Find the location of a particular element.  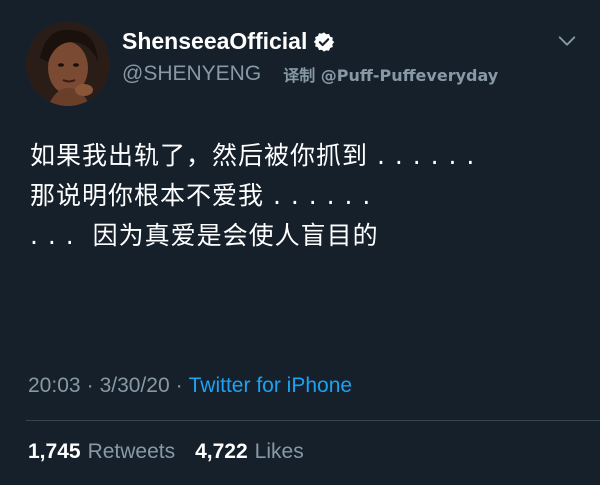

chevron-down-icon is located at coordinates (567, 41).